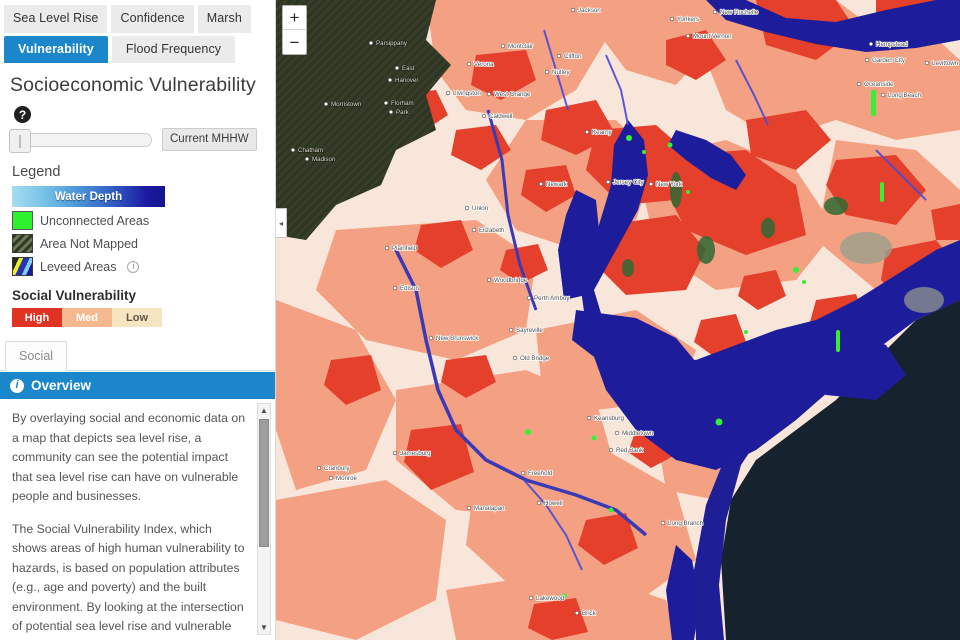 The height and width of the screenshot is (640, 960). I want to click on map-place-label: Clifton, so click(573, 56).